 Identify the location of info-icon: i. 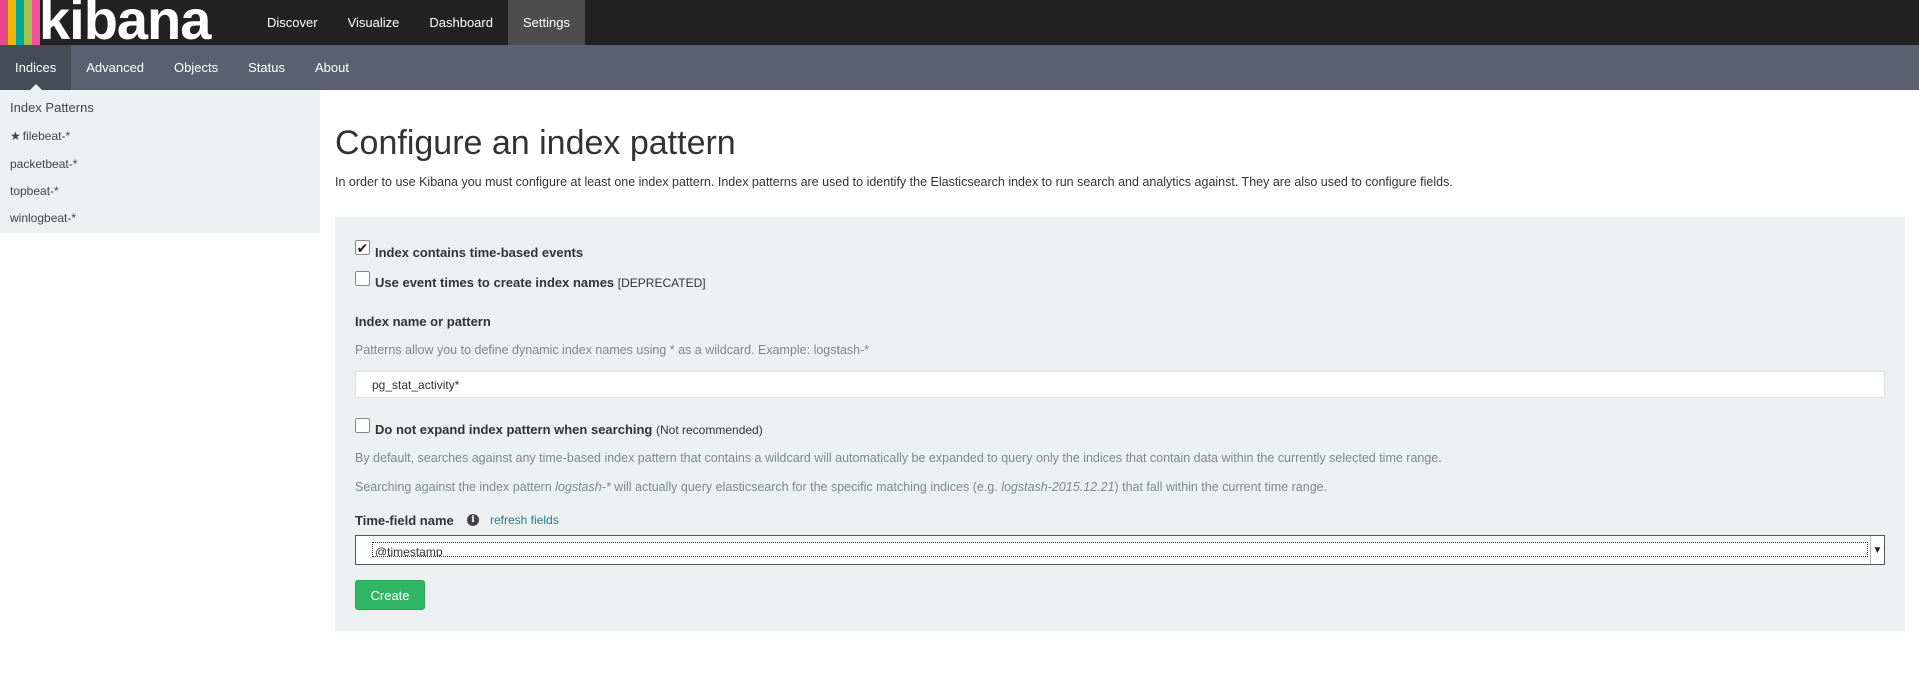
(473, 520).